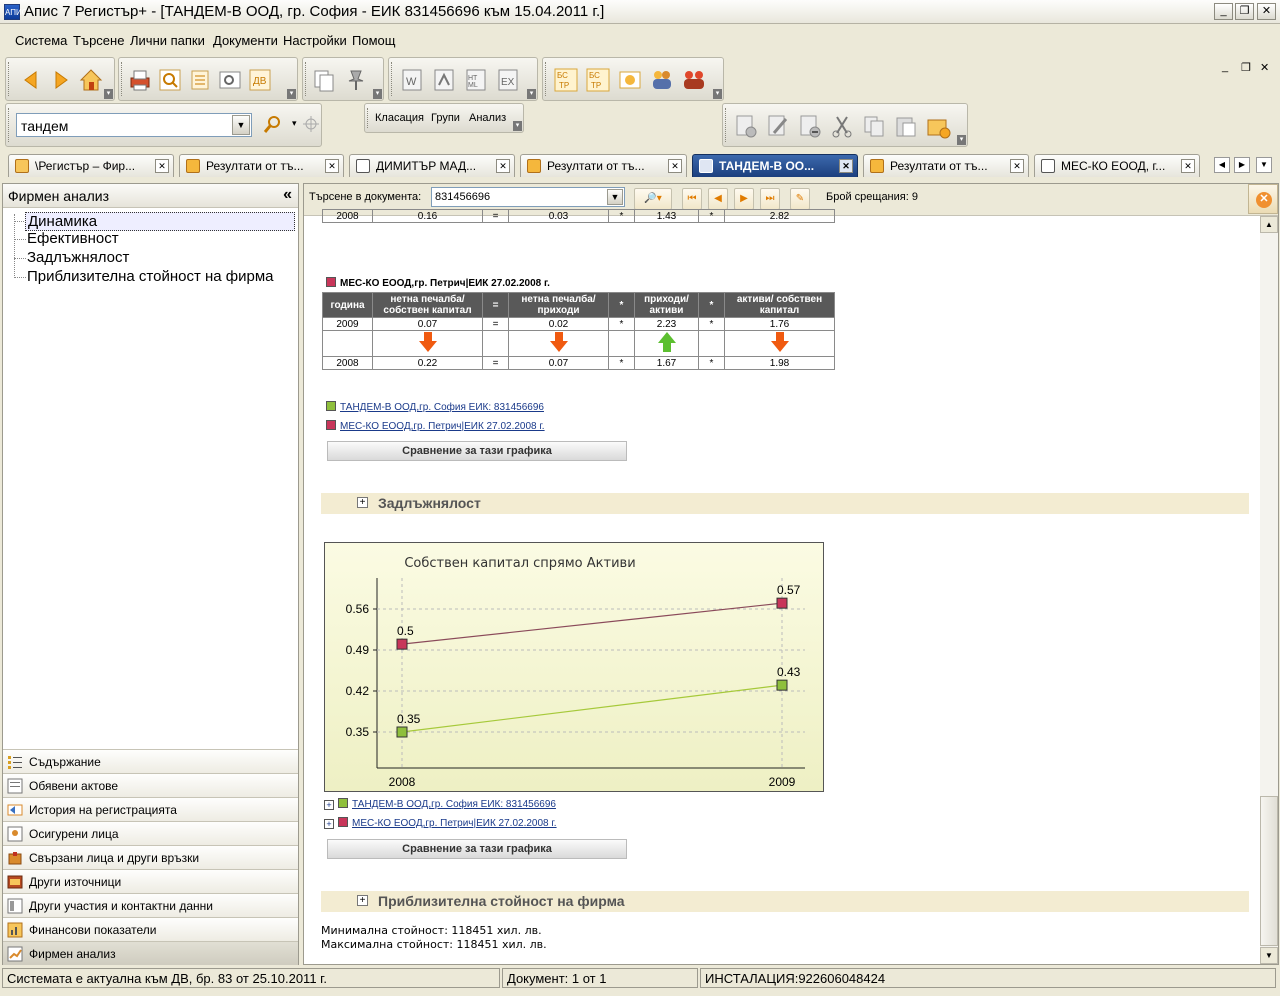  Describe the element at coordinates (150, 953) in the screenshot. I see `nav-company-analysis: Фирмен анализ` at that location.